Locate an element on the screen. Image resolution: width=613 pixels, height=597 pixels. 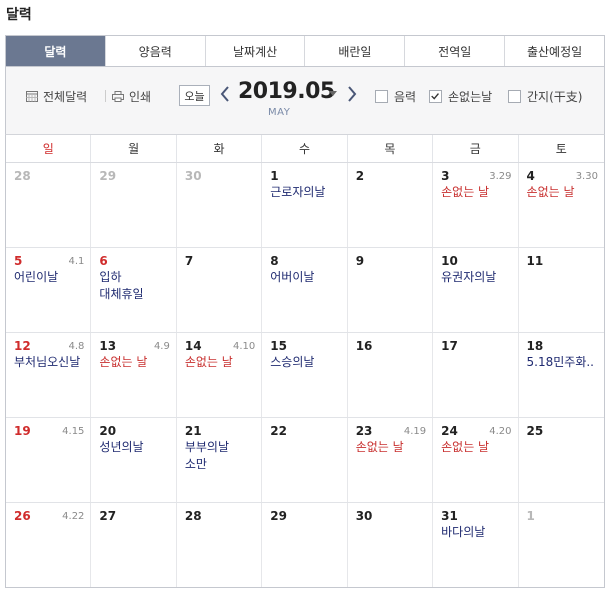
lunar-date: 4.19 is located at coordinates (415, 431).